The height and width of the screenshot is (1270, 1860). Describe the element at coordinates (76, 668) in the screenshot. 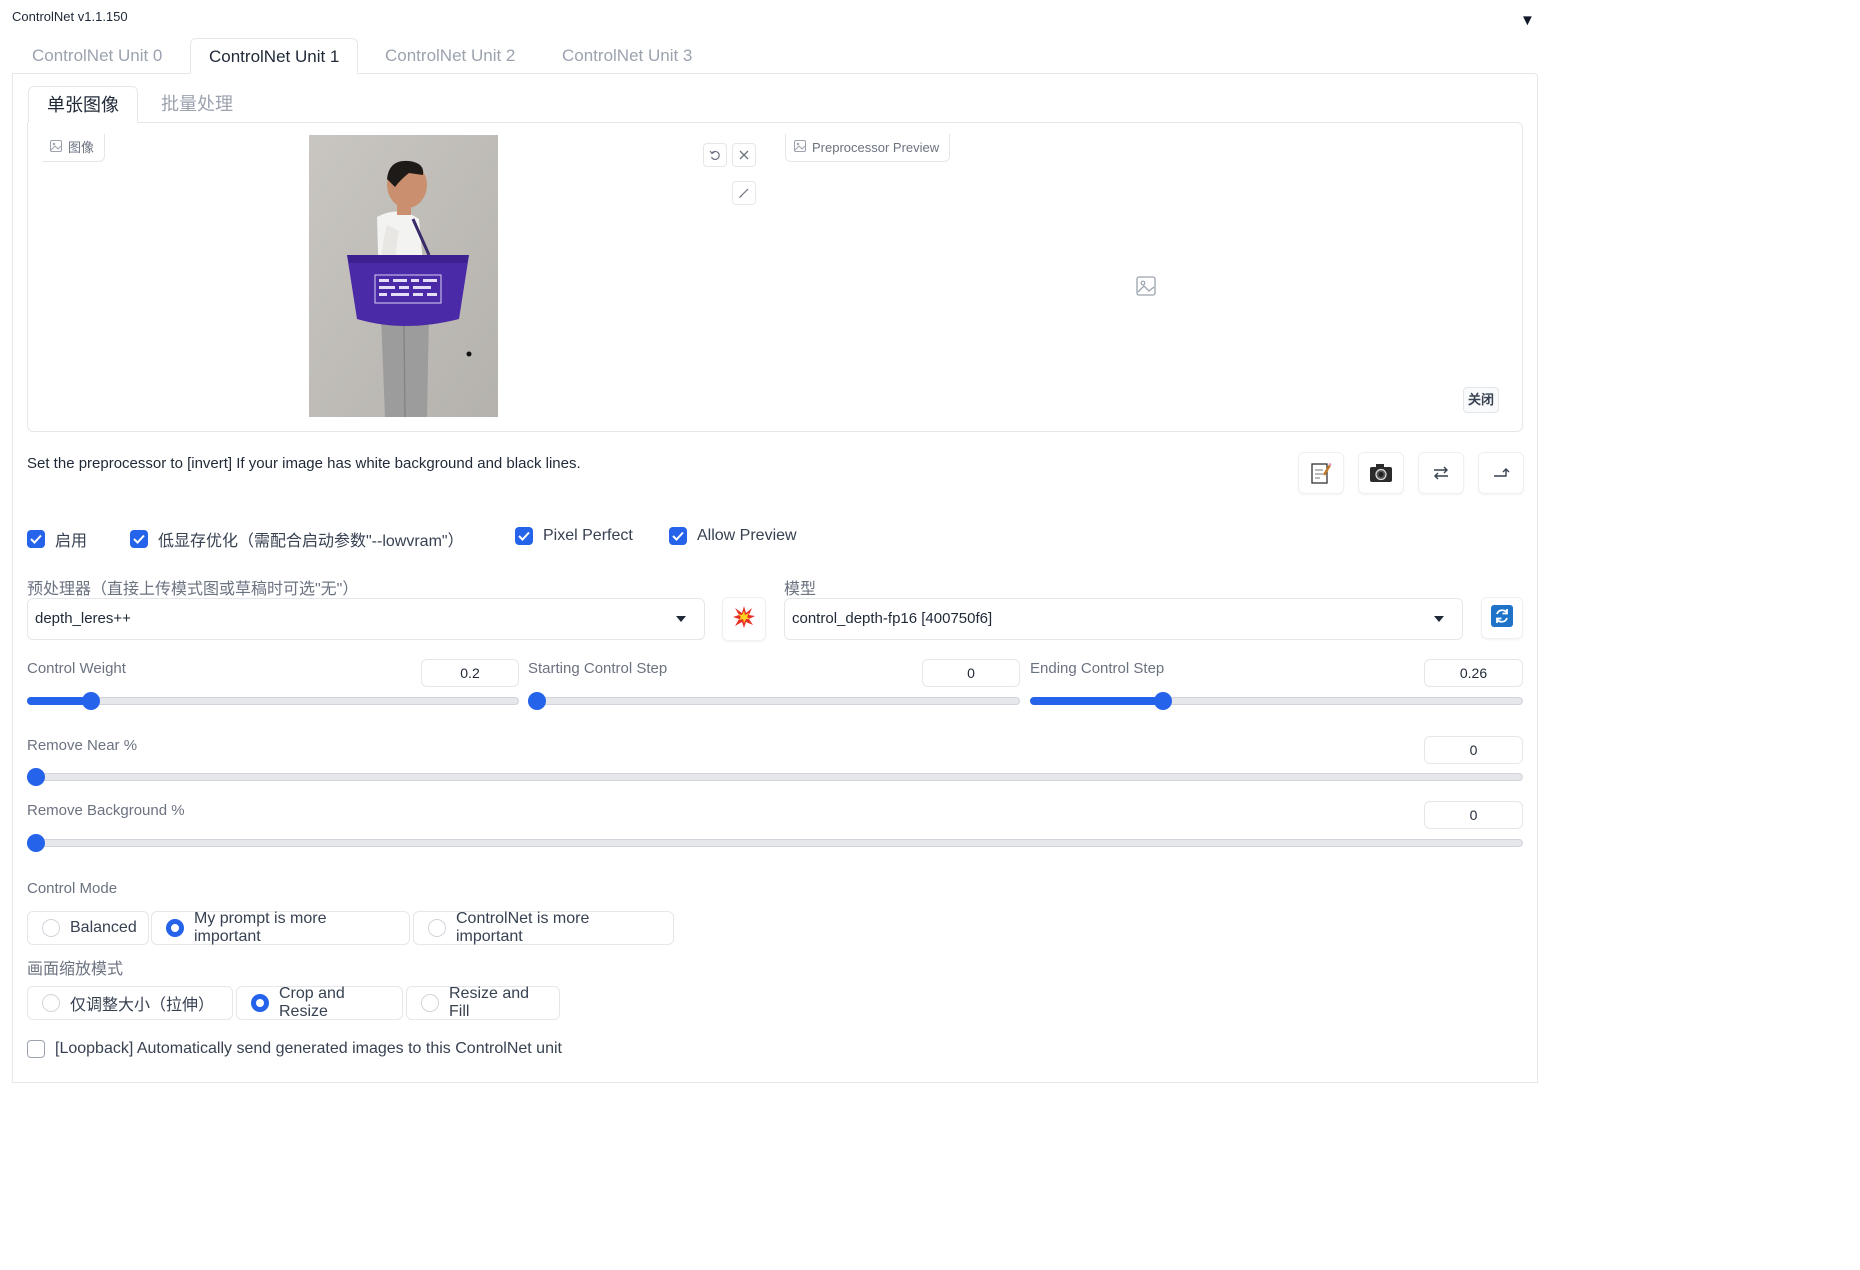

I see `control-weight-label: Control Weight` at that location.